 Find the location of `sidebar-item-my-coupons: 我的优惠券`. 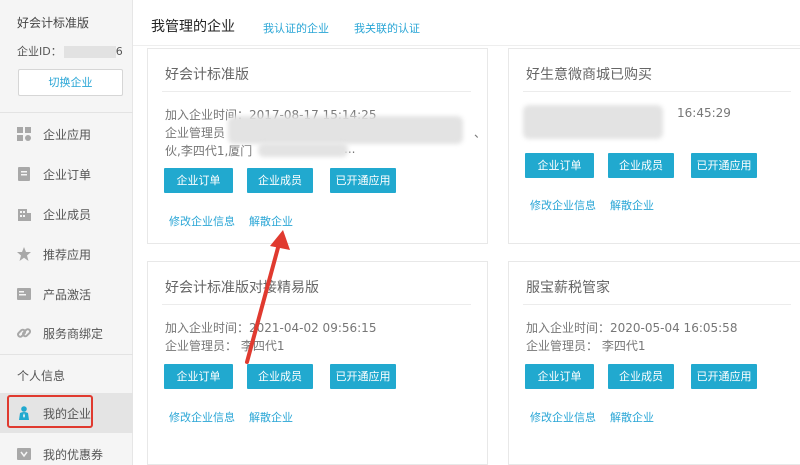

sidebar-item-my-coupons: 我的优惠券 is located at coordinates (66, 449).